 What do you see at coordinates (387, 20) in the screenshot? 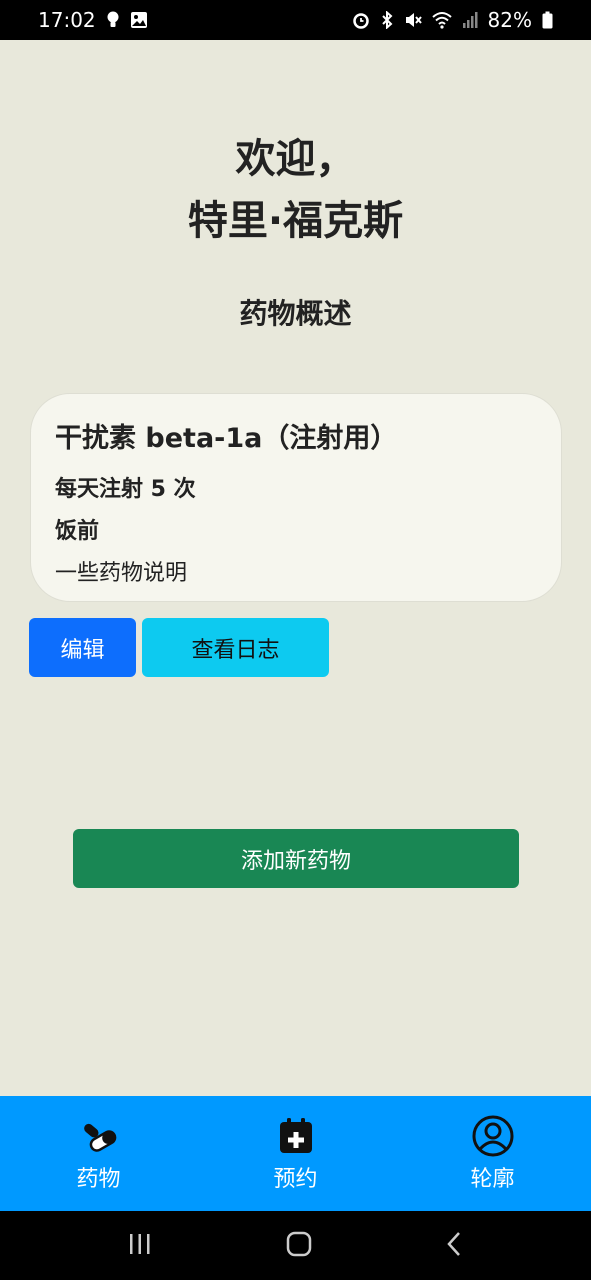
I see `bluetooth-icon` at bounding box center [387, 20].